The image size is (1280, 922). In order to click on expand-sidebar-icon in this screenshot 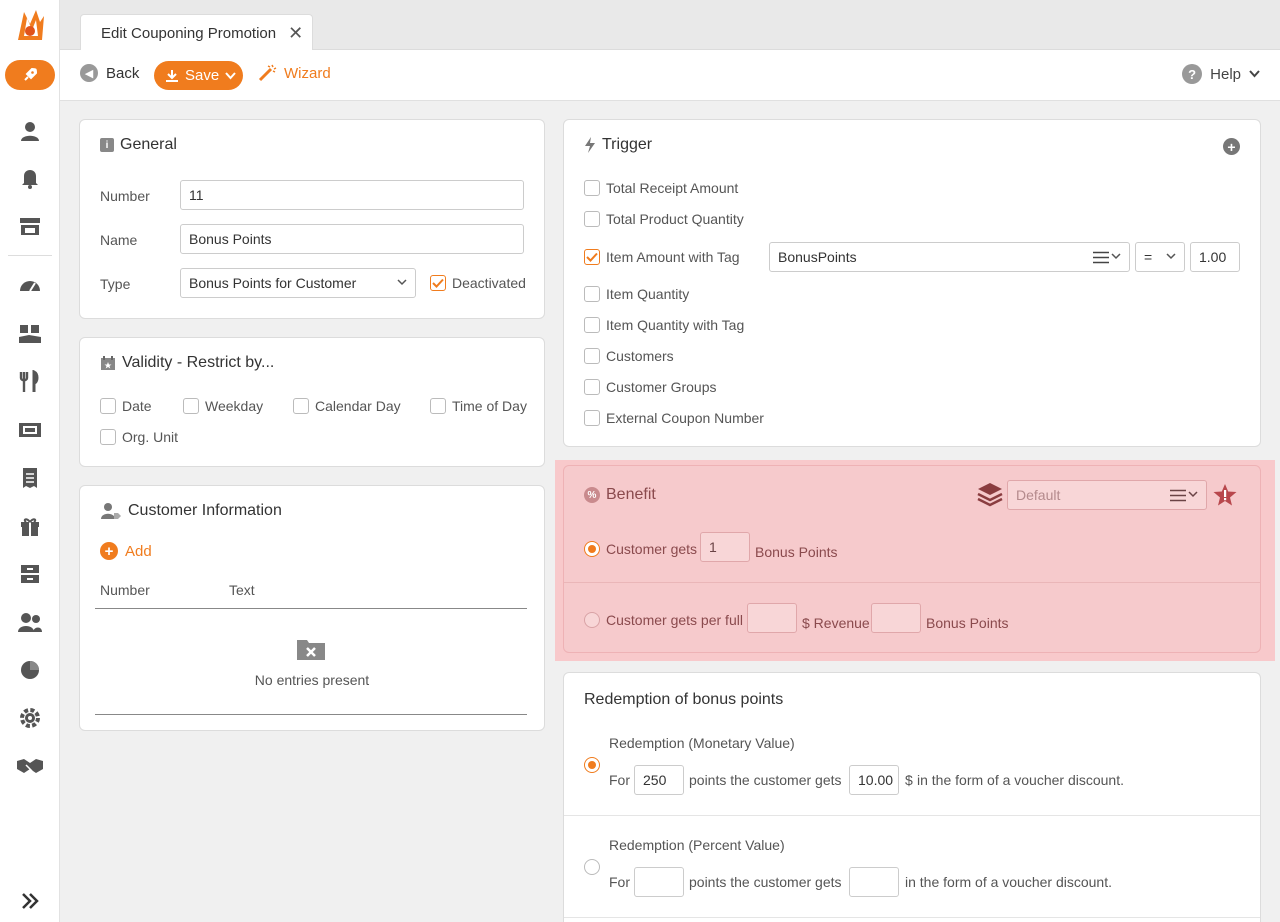, I will do `click(30, 901)`.